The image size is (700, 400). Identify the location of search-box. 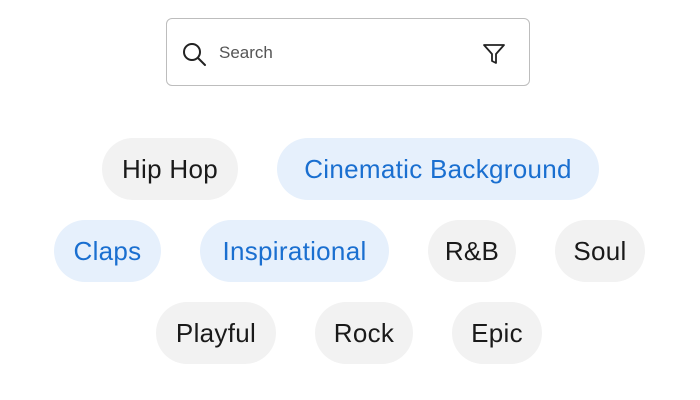
(348, 52).